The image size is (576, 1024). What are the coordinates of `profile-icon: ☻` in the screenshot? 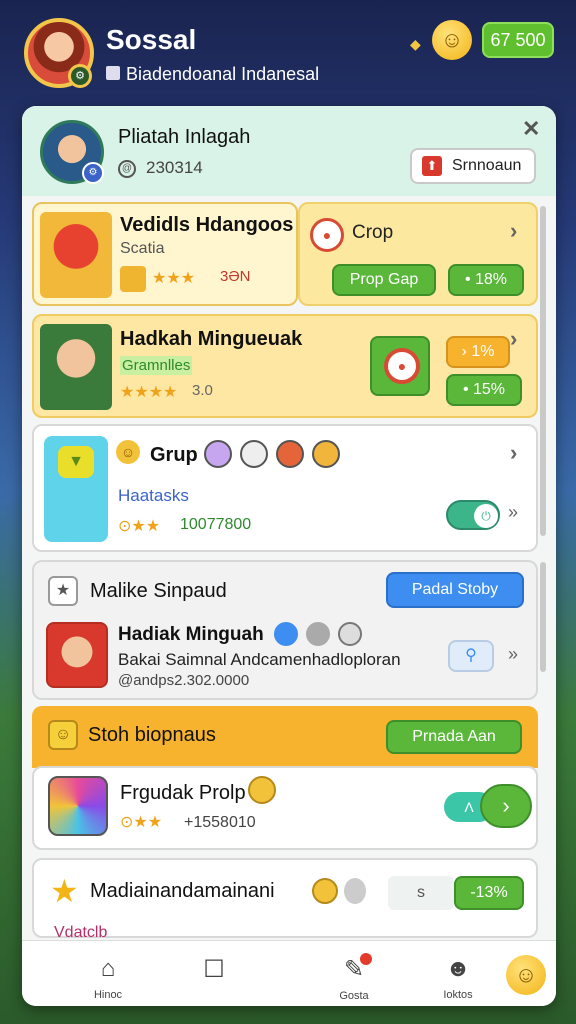 It's located at (458, 968).